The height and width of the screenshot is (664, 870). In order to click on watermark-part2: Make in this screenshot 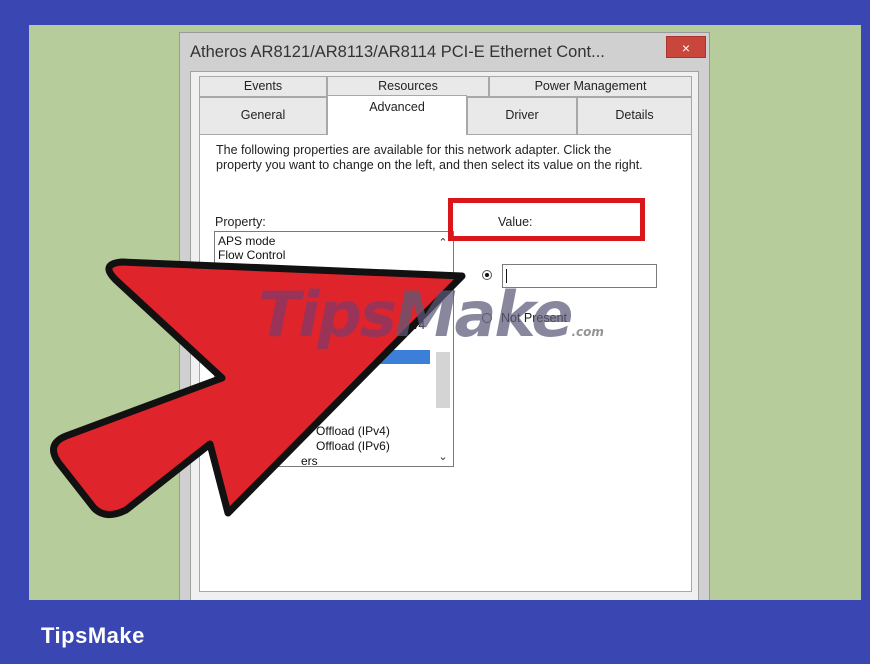, I will do `click(484, 314)`.